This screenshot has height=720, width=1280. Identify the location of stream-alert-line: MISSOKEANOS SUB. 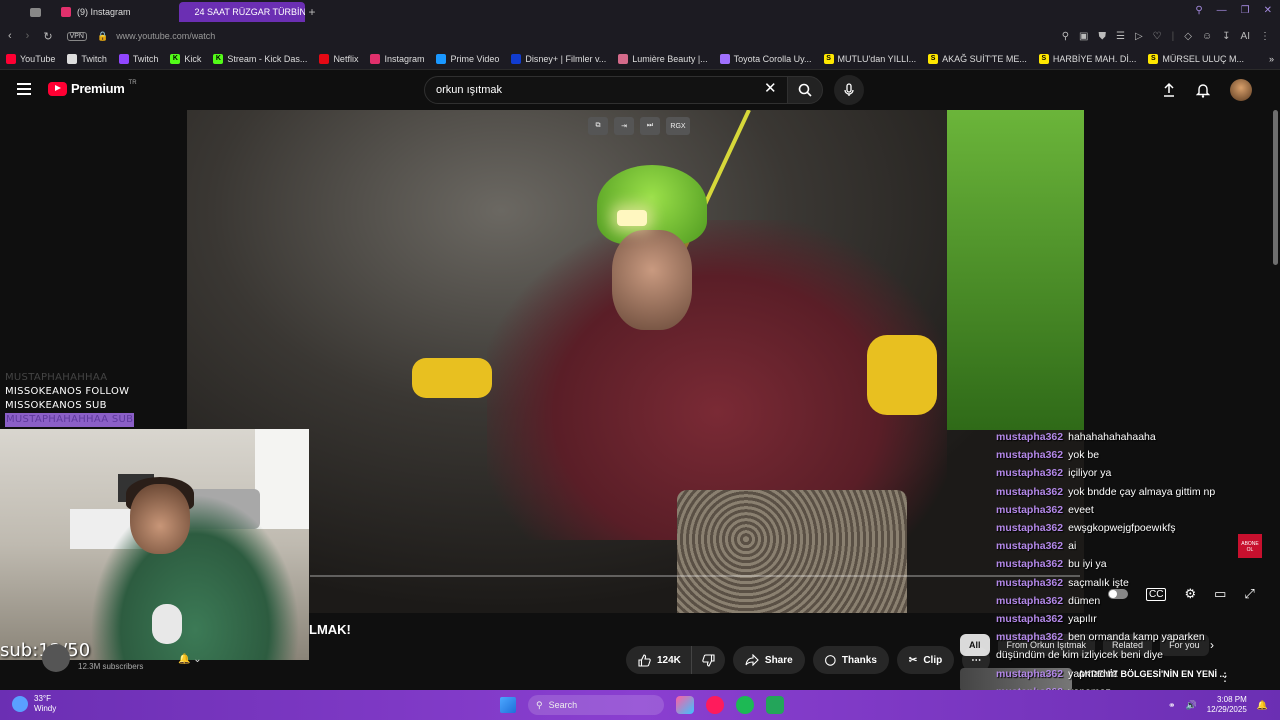
(56, 405).